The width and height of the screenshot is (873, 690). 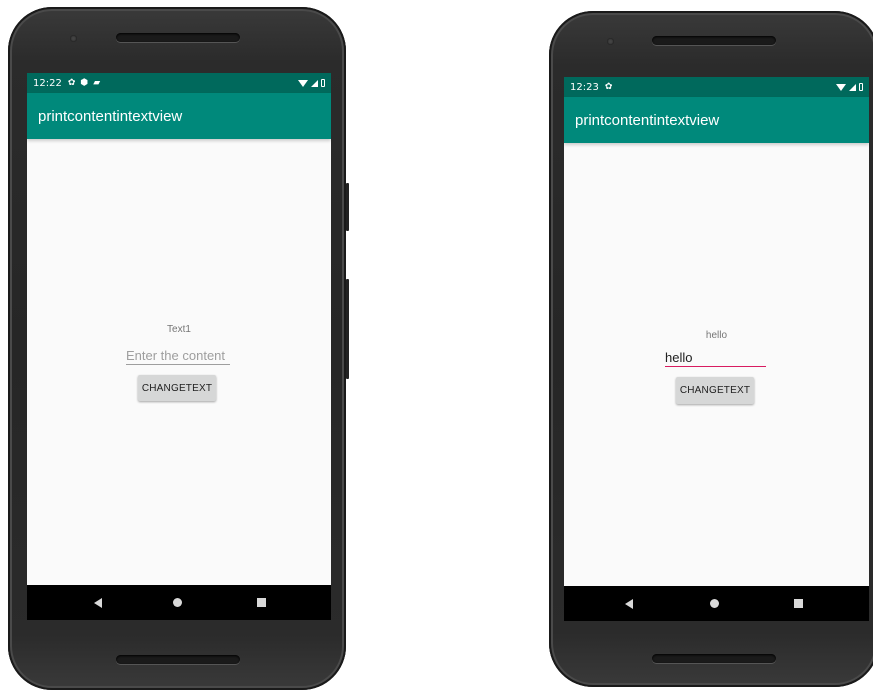 I want to click on status-time: 12:22, so click(x=47, y=83).